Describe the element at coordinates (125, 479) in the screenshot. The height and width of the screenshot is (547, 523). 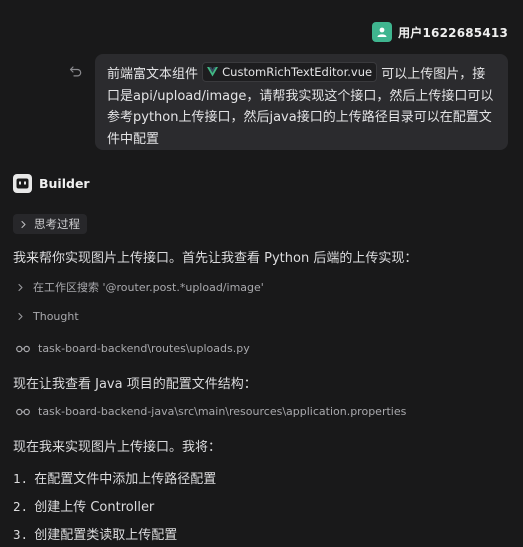
I see `step-text: 在配置文件中添加上传路径配置` at that location.